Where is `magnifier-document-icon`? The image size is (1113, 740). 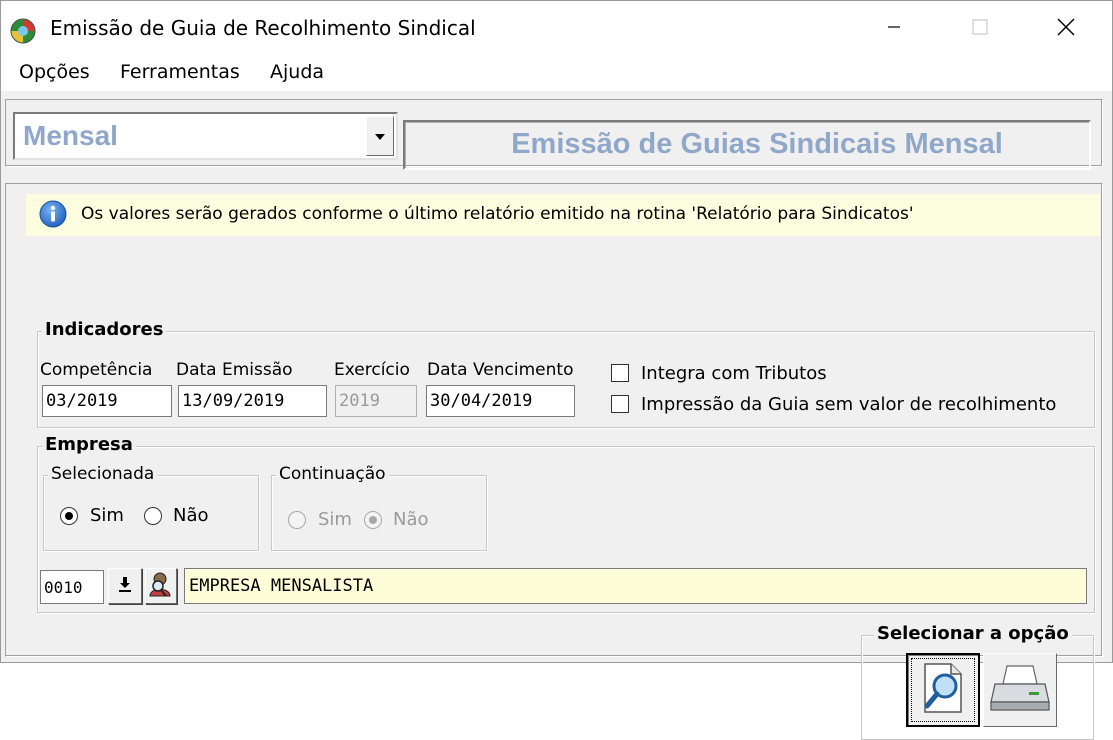 magnifier-document-icon is located at coordinates (943, 690).